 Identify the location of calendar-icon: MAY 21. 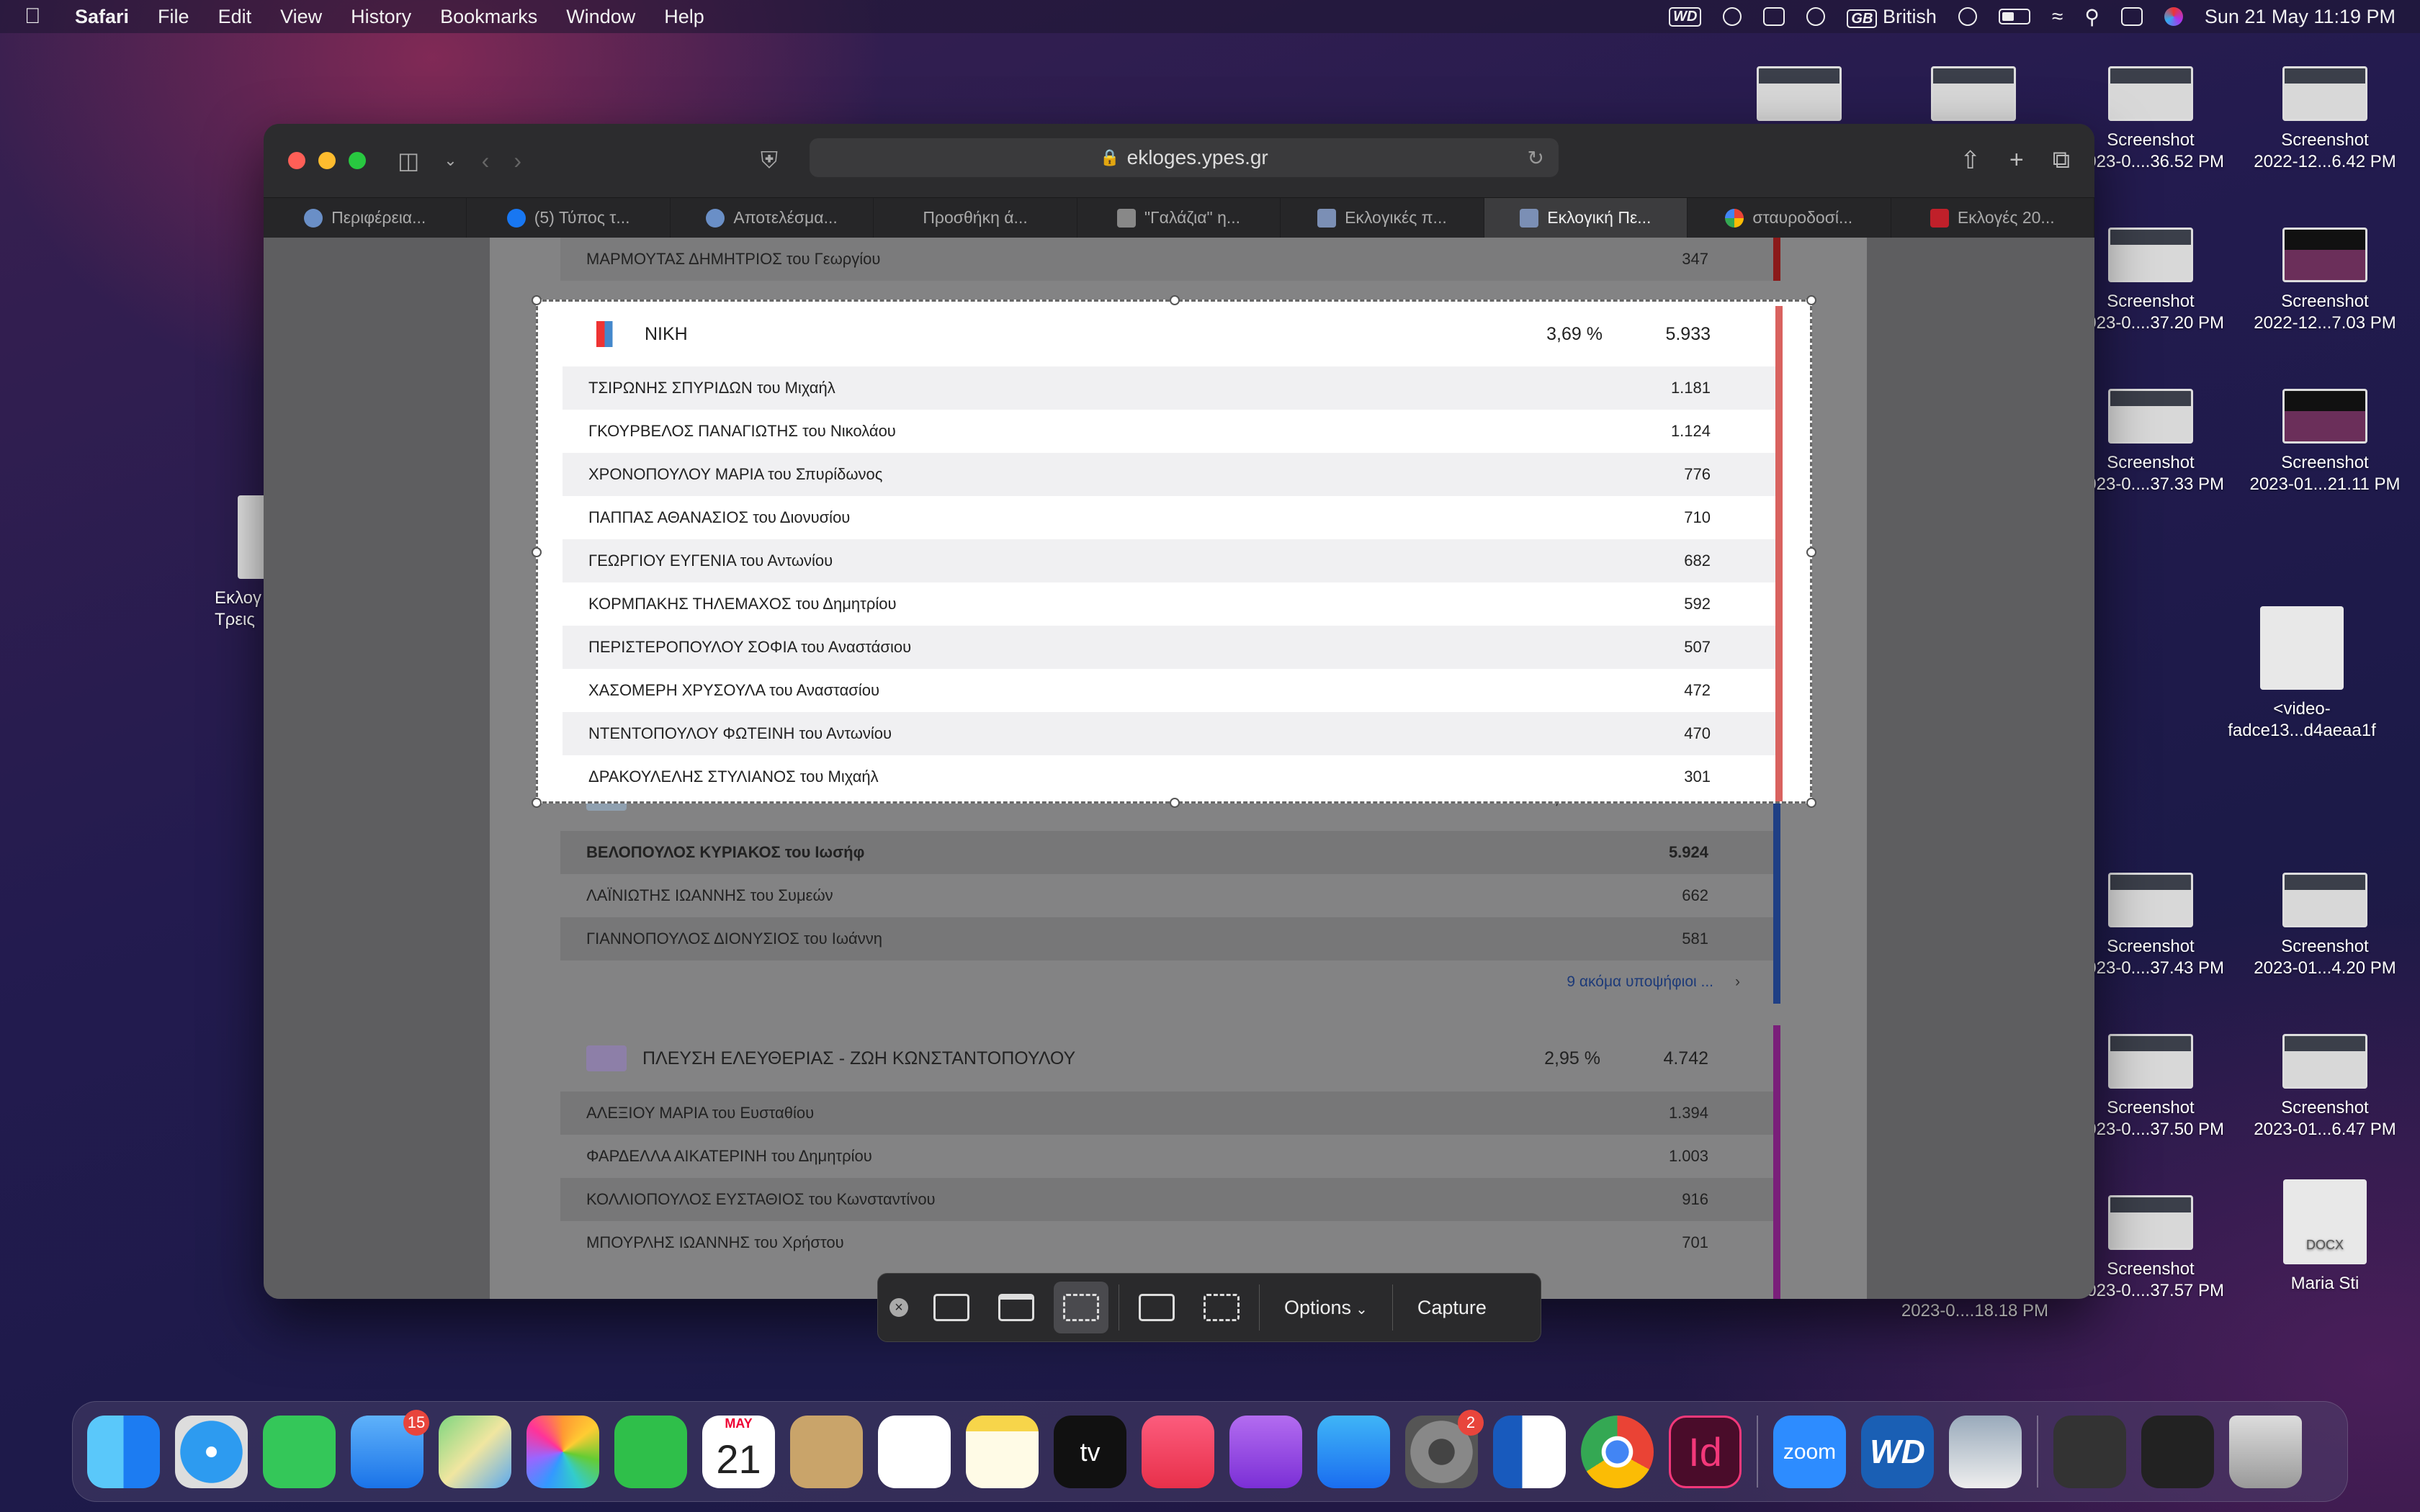
(738, 1451).